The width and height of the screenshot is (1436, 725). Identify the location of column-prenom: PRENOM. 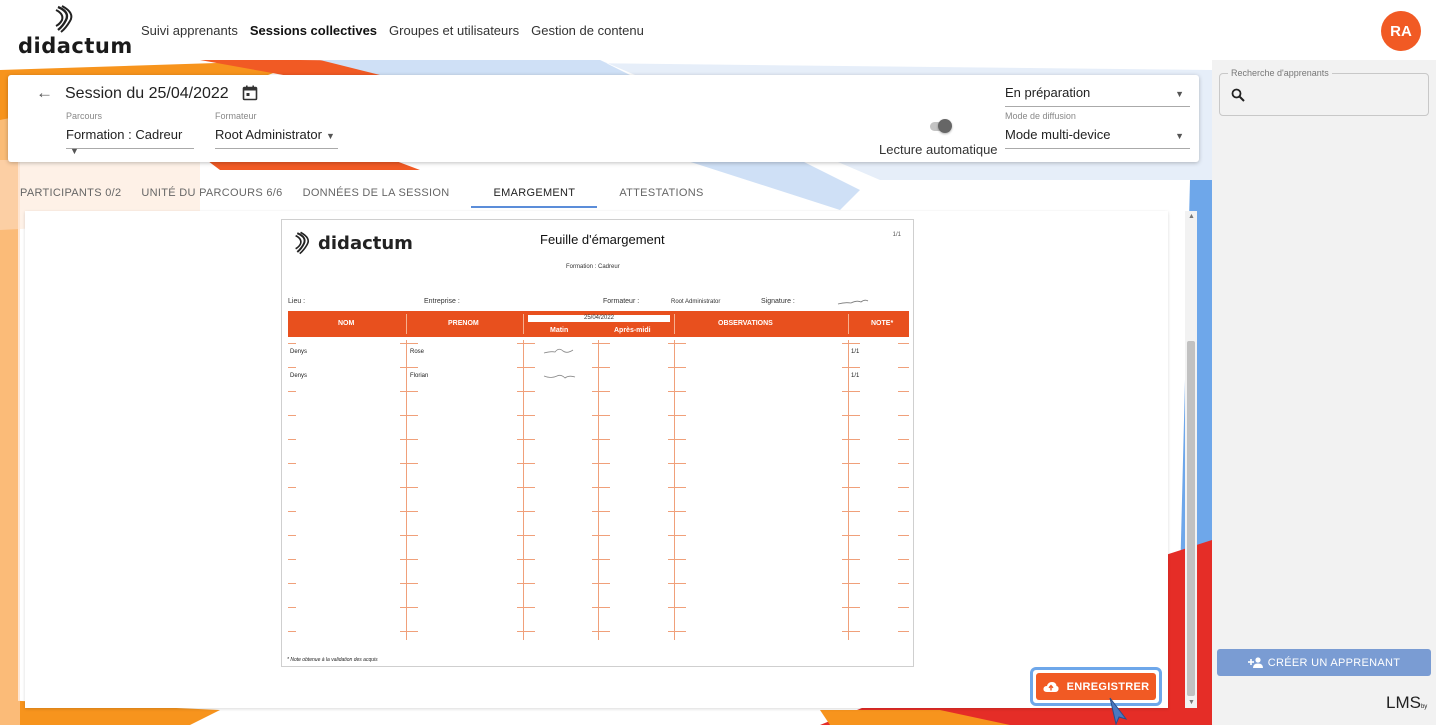
(463, 323).